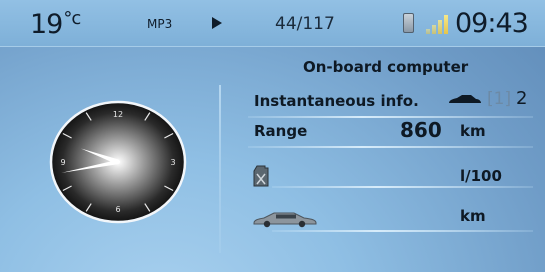  I want to click on numeral-3: 3, so click(172, 162).